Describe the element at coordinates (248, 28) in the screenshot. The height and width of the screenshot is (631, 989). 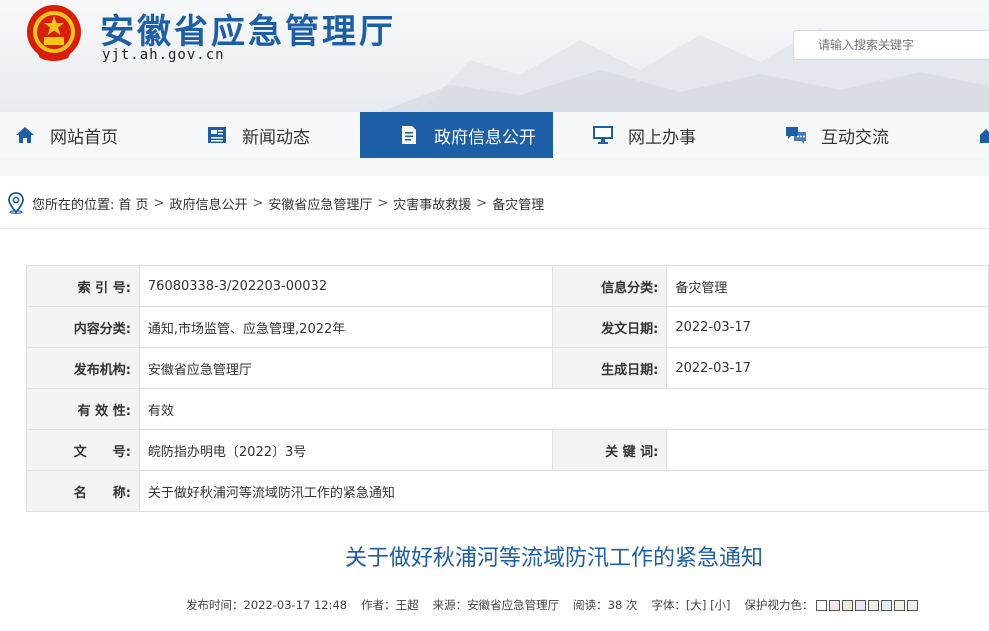
I see `site-title: 安徽省应急管理厅` at that location.